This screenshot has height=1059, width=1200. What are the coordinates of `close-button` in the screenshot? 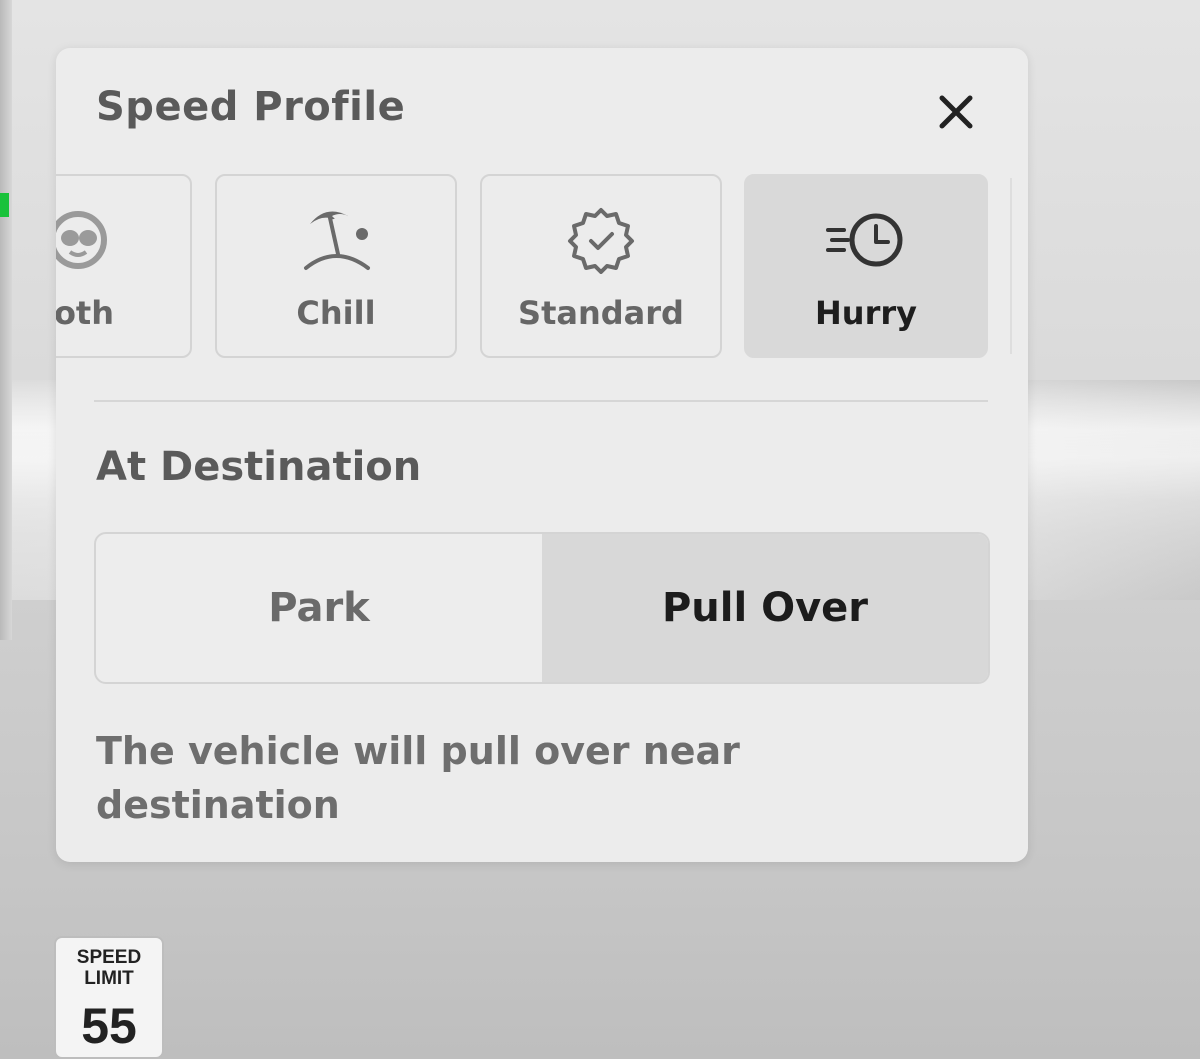 It's located at (956, 112).